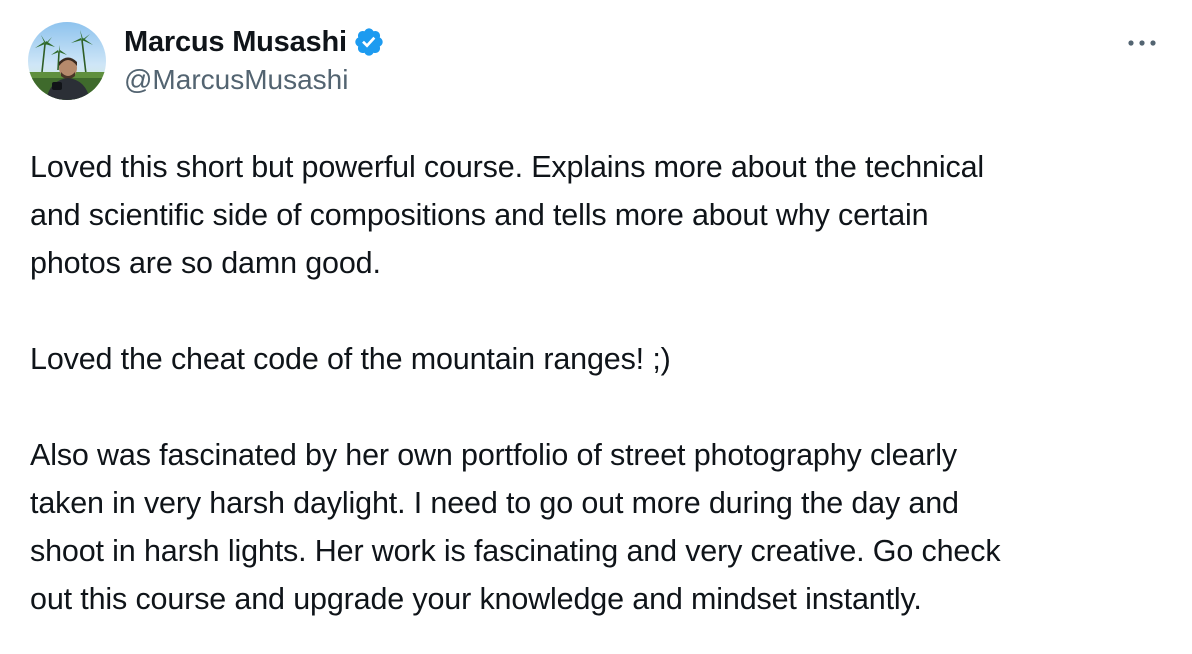  I want to click on tweet-line: photos are so damn good., so click(205, 263).